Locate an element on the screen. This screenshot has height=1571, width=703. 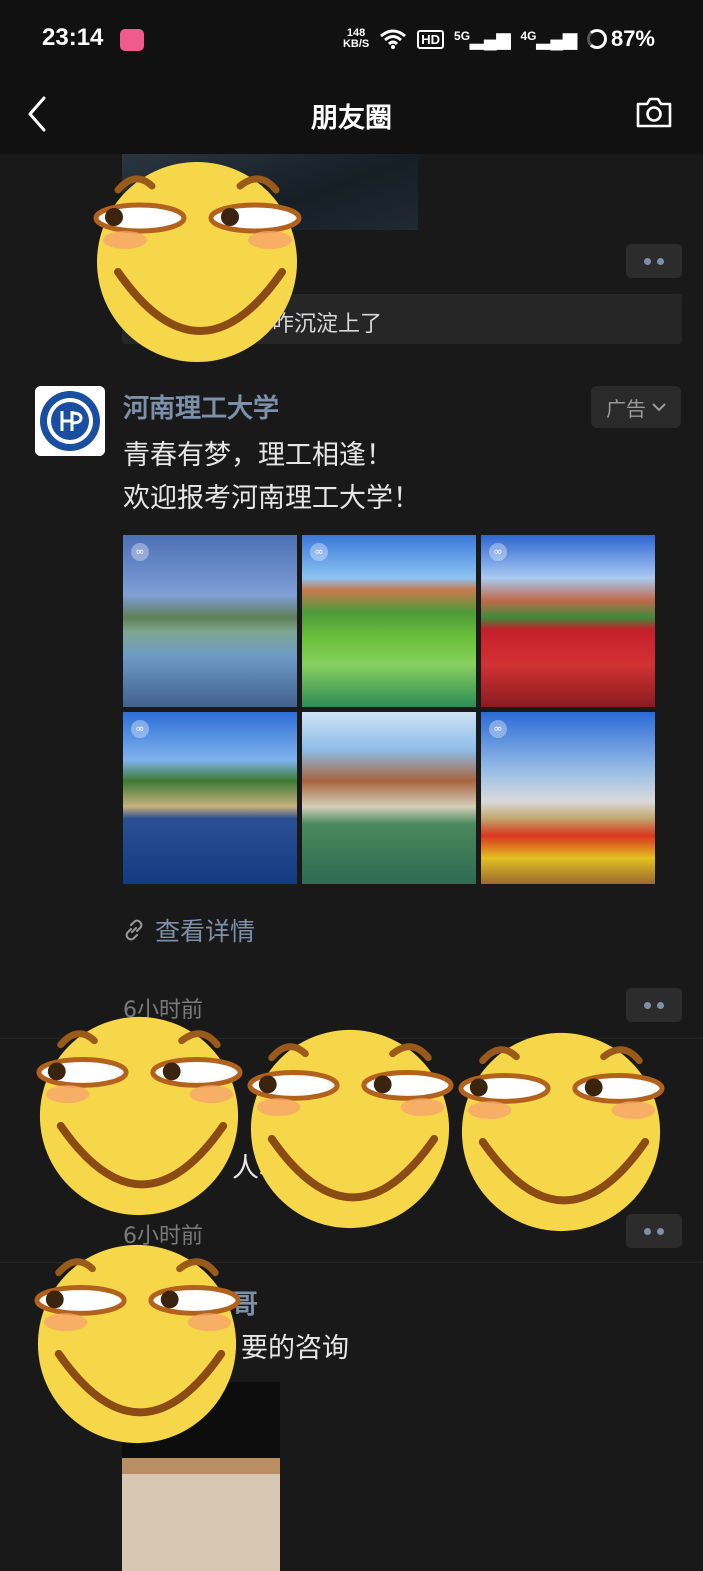
status-time: 23:14 is located at coordinates (73, 37).